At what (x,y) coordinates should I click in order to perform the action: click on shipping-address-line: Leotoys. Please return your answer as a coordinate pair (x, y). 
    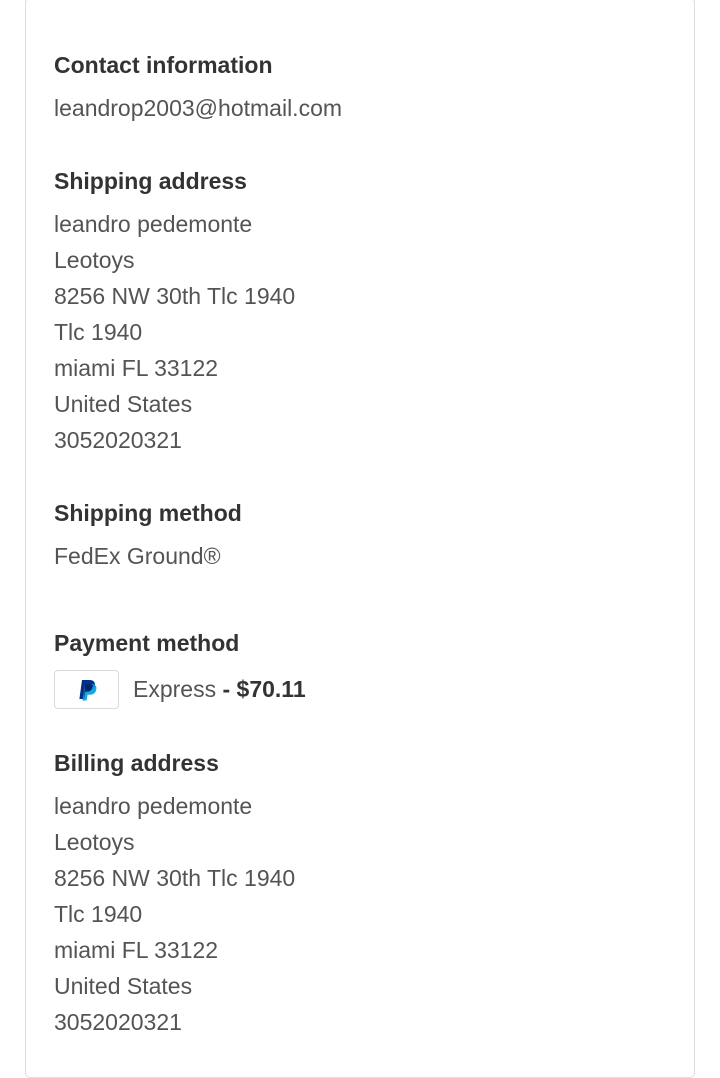
    Looking at the image, I should click on (94, 260).